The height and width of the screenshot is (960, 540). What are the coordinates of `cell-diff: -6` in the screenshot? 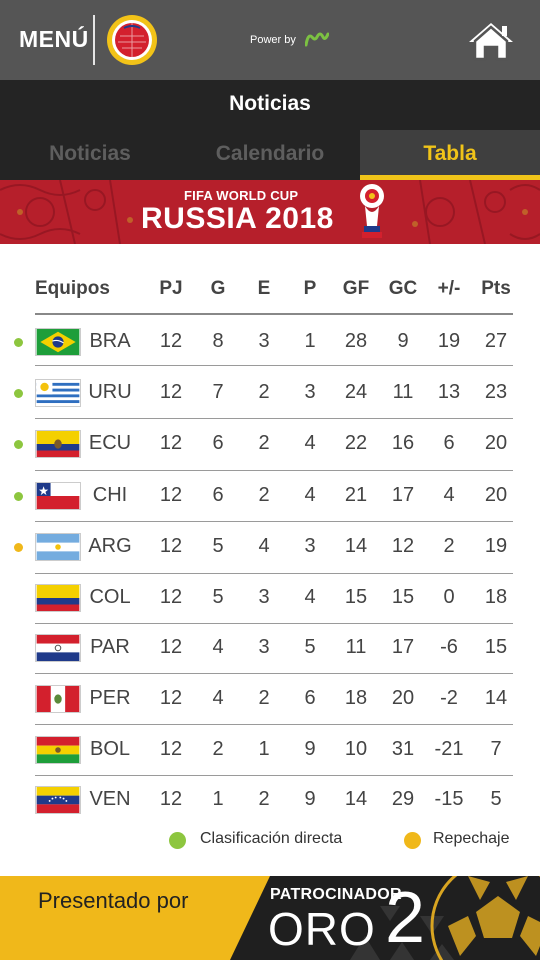 It's located at (449, 647).